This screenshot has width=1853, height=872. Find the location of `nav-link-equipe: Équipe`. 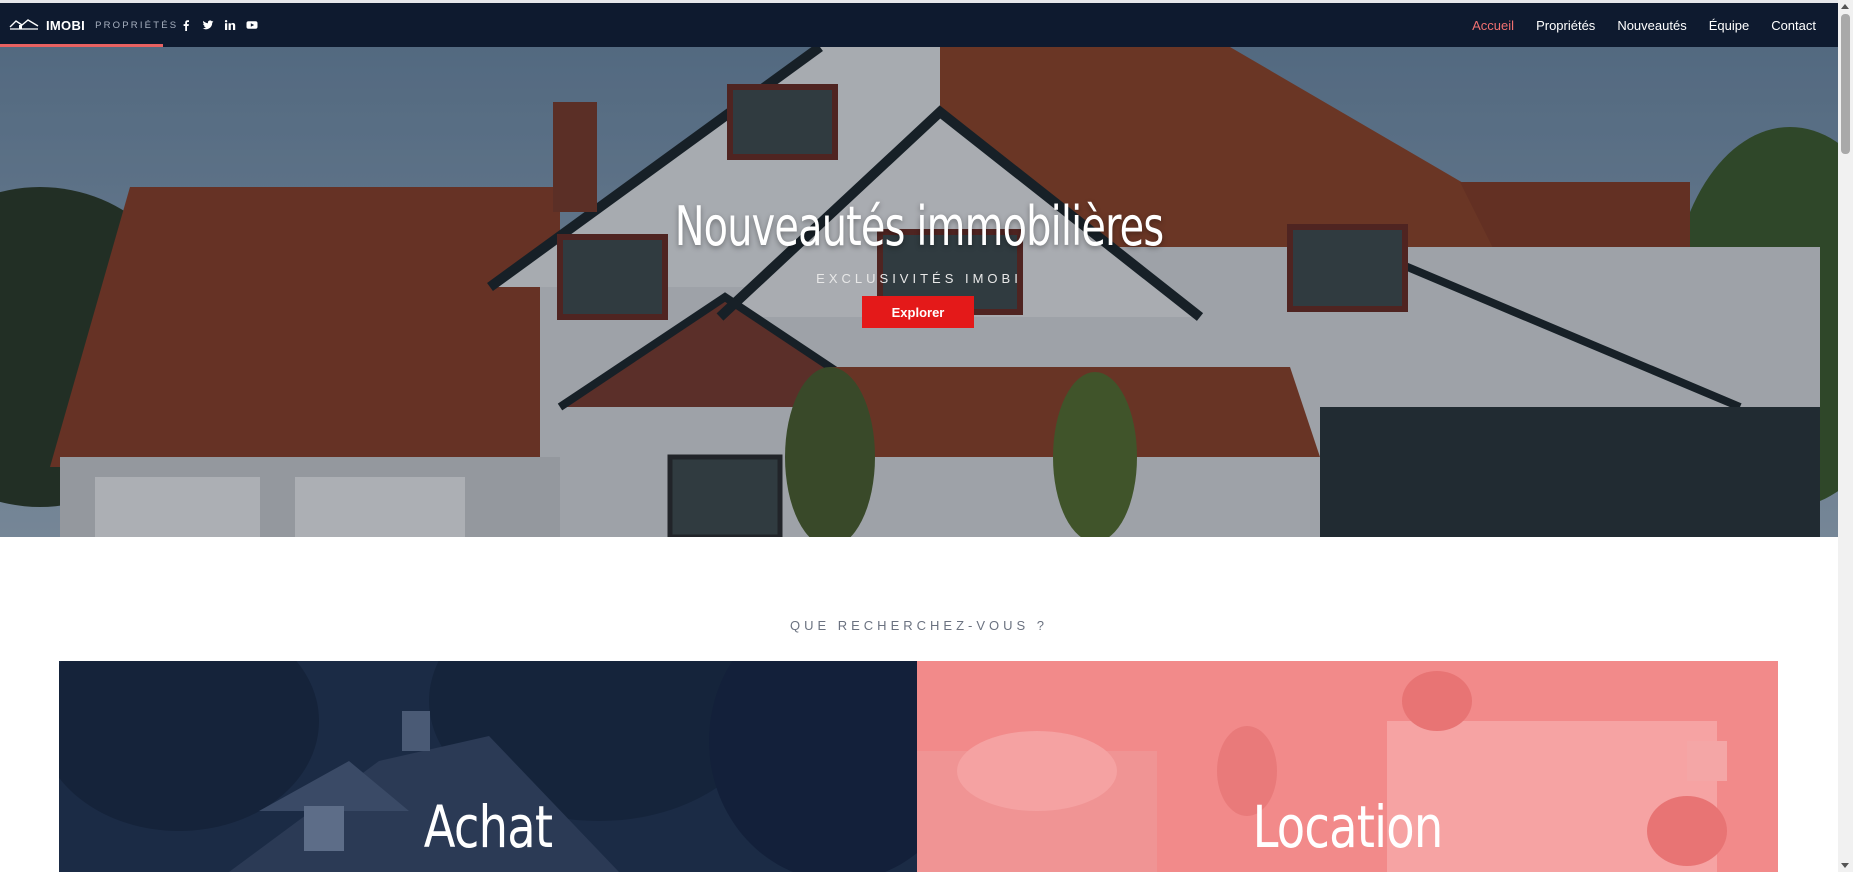

nav-link-equipe: Équipe is located at coordinates (1729, 25).